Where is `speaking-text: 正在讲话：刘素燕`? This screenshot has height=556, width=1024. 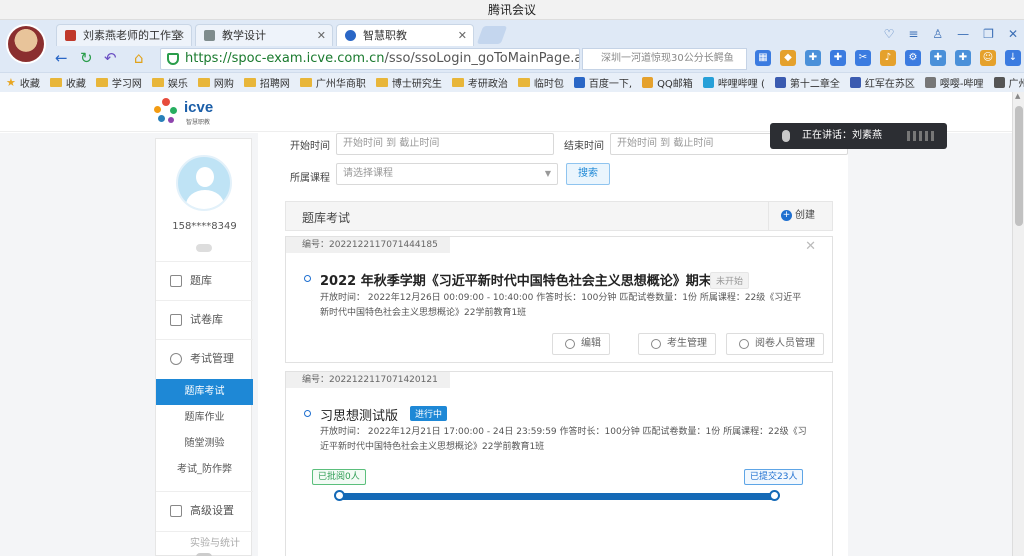
speaking-text: 正在讲话：刘素燕 is located at coordinates (842, 135).